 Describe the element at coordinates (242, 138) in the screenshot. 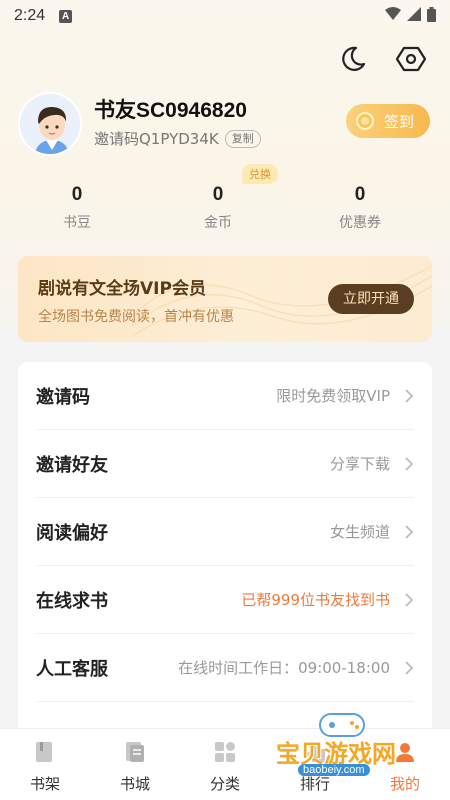

I see `copy-button: 复制` at that location.